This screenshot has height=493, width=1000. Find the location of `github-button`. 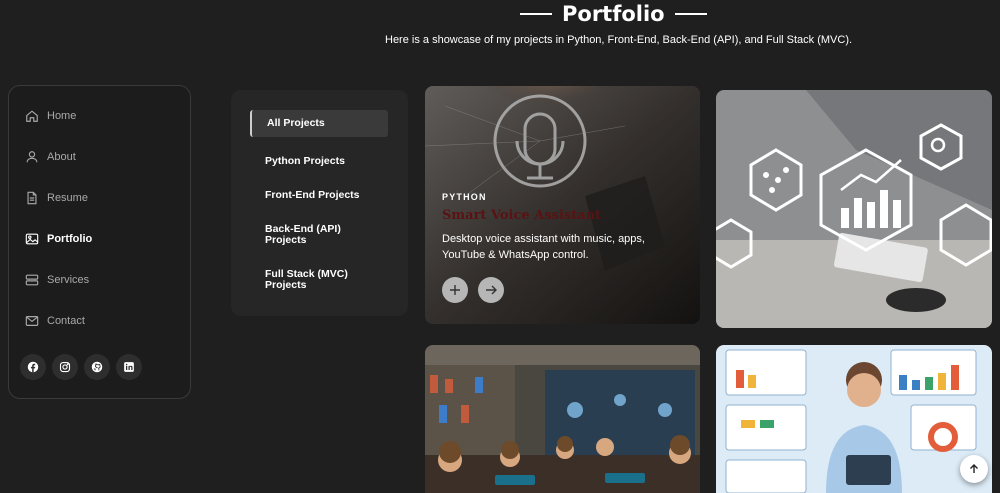

github-button is located at coordinates (97, 367).